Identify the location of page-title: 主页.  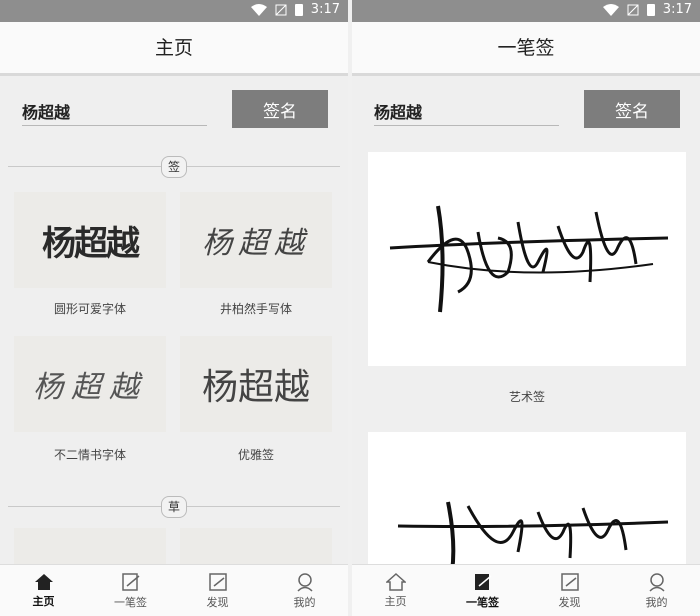
(174, 49).